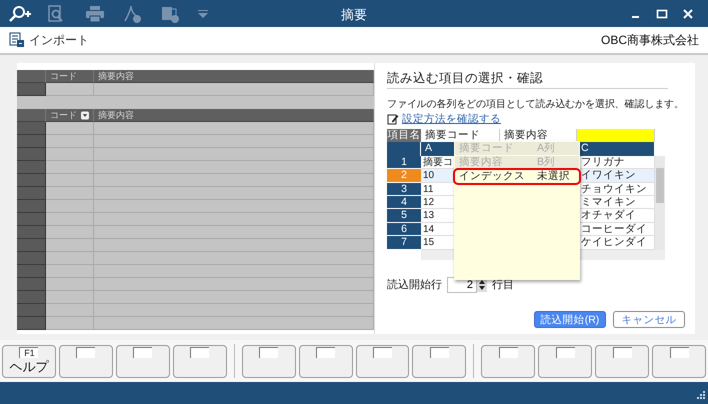 The height and width of the screenshot is (404, 708). Describe the element at coordinates (404, 135) in the screenshot. I see `column-header: 項目名` at that location.